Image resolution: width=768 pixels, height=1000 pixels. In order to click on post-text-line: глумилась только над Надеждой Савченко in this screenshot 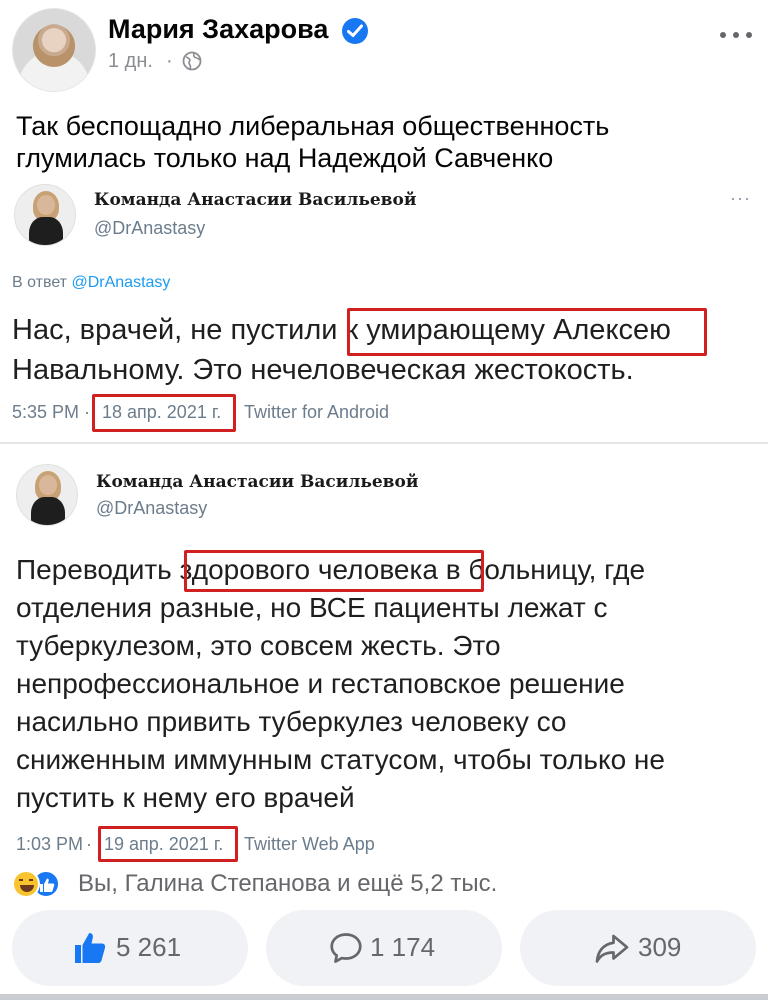, I will do `click(285, 158)`.